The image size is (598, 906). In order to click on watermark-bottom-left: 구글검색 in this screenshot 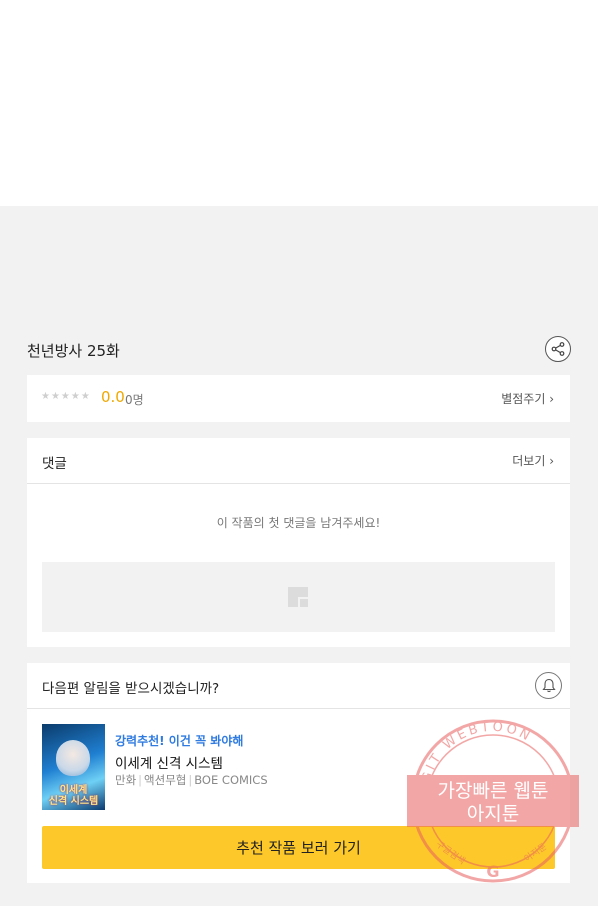, I will do `click(451, 852)`.